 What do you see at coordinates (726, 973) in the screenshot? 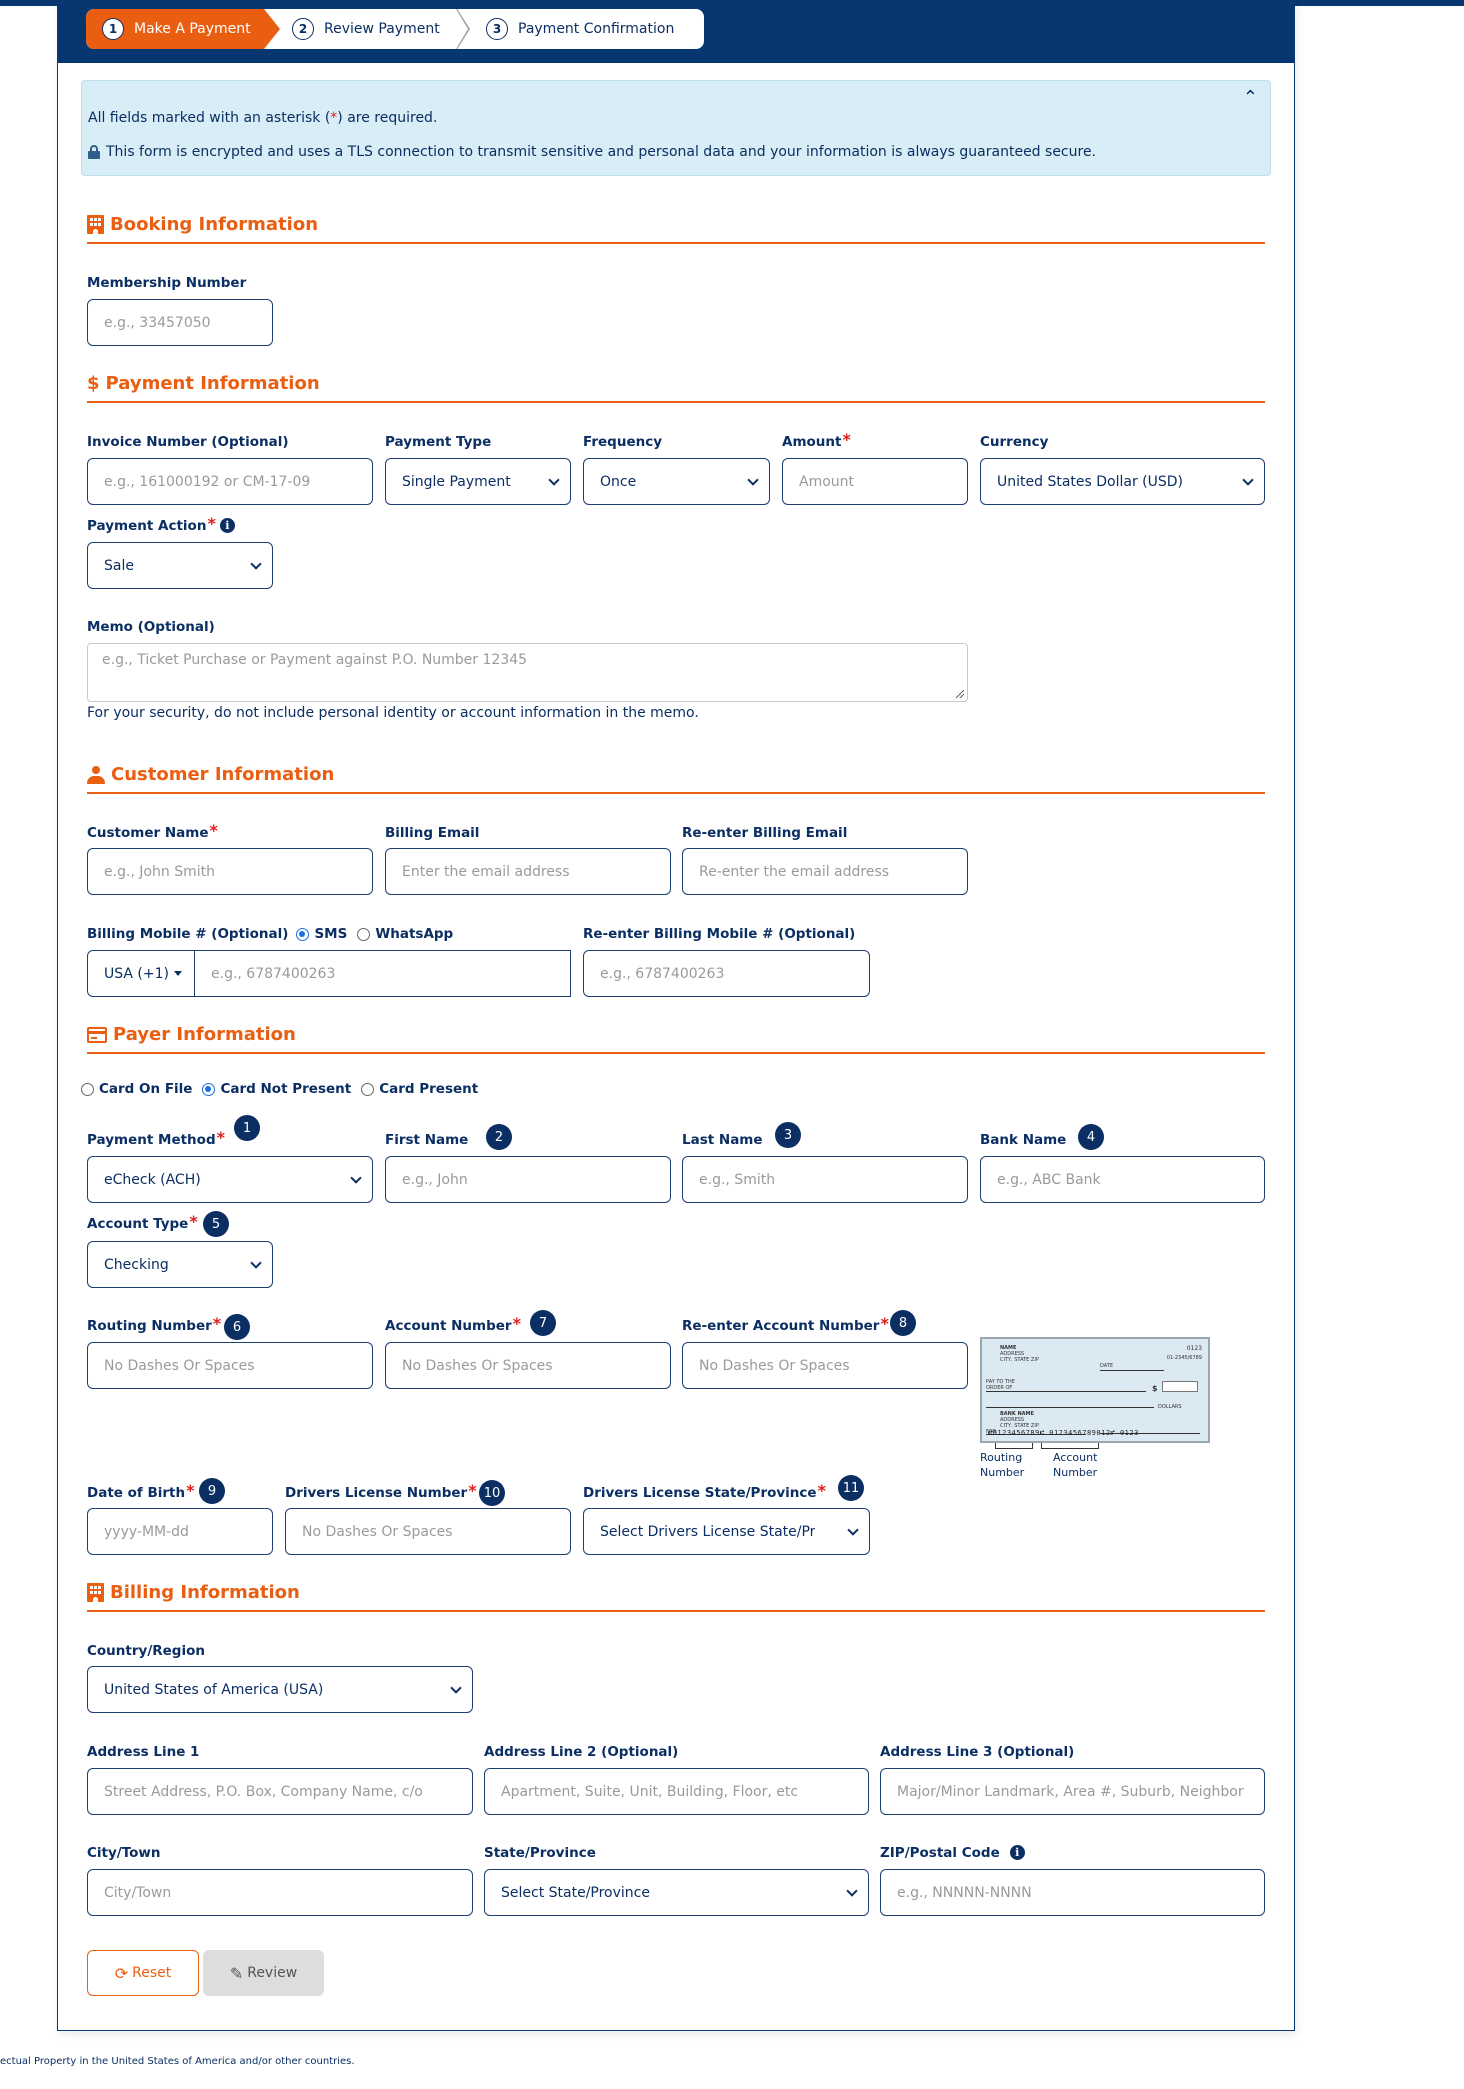
I see `reenter-mobile-input: e.g., 6787400263` at bounding box center [726, 973].